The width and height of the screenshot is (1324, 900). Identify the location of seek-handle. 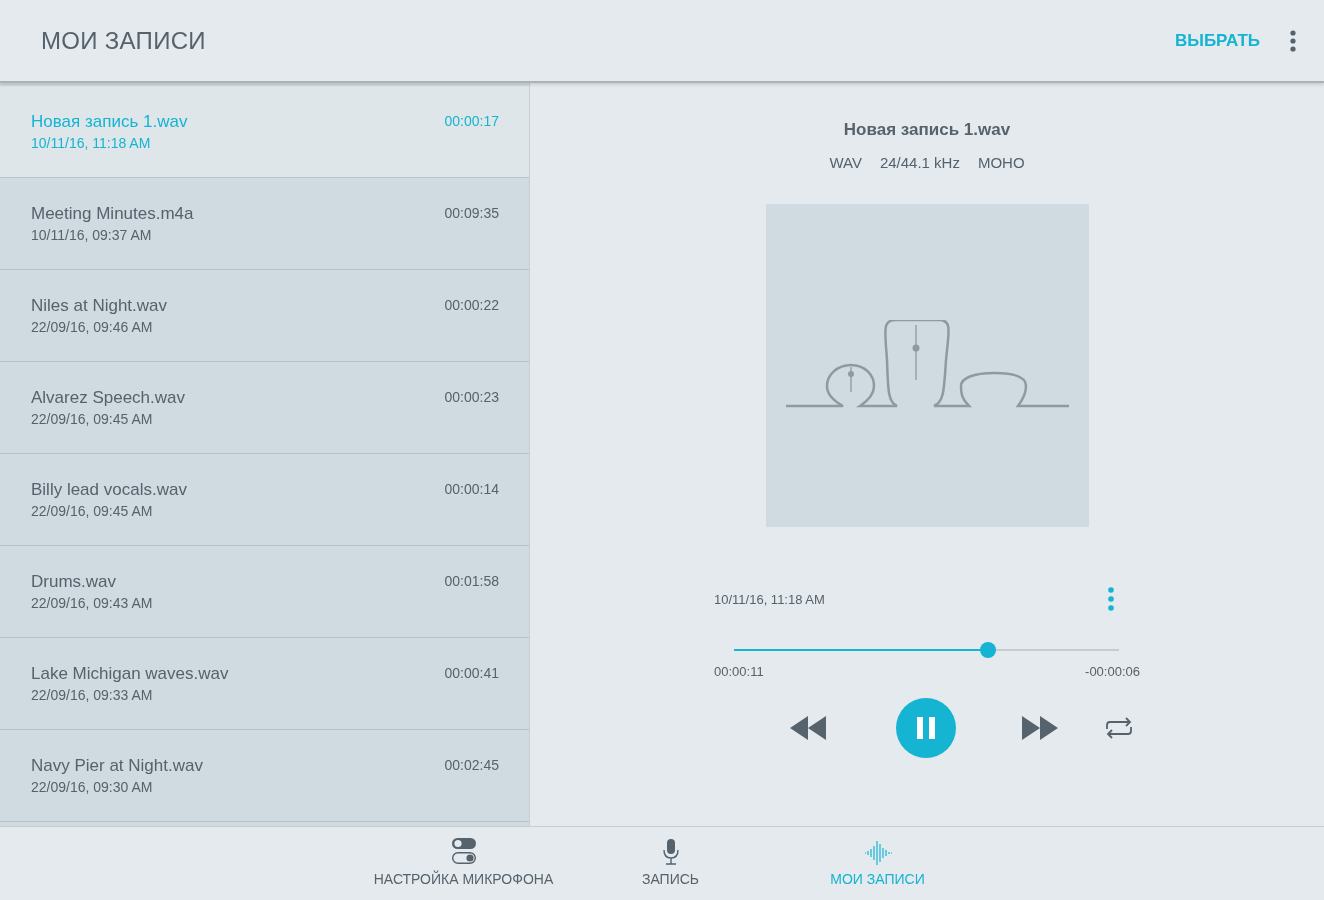
(988, 650).